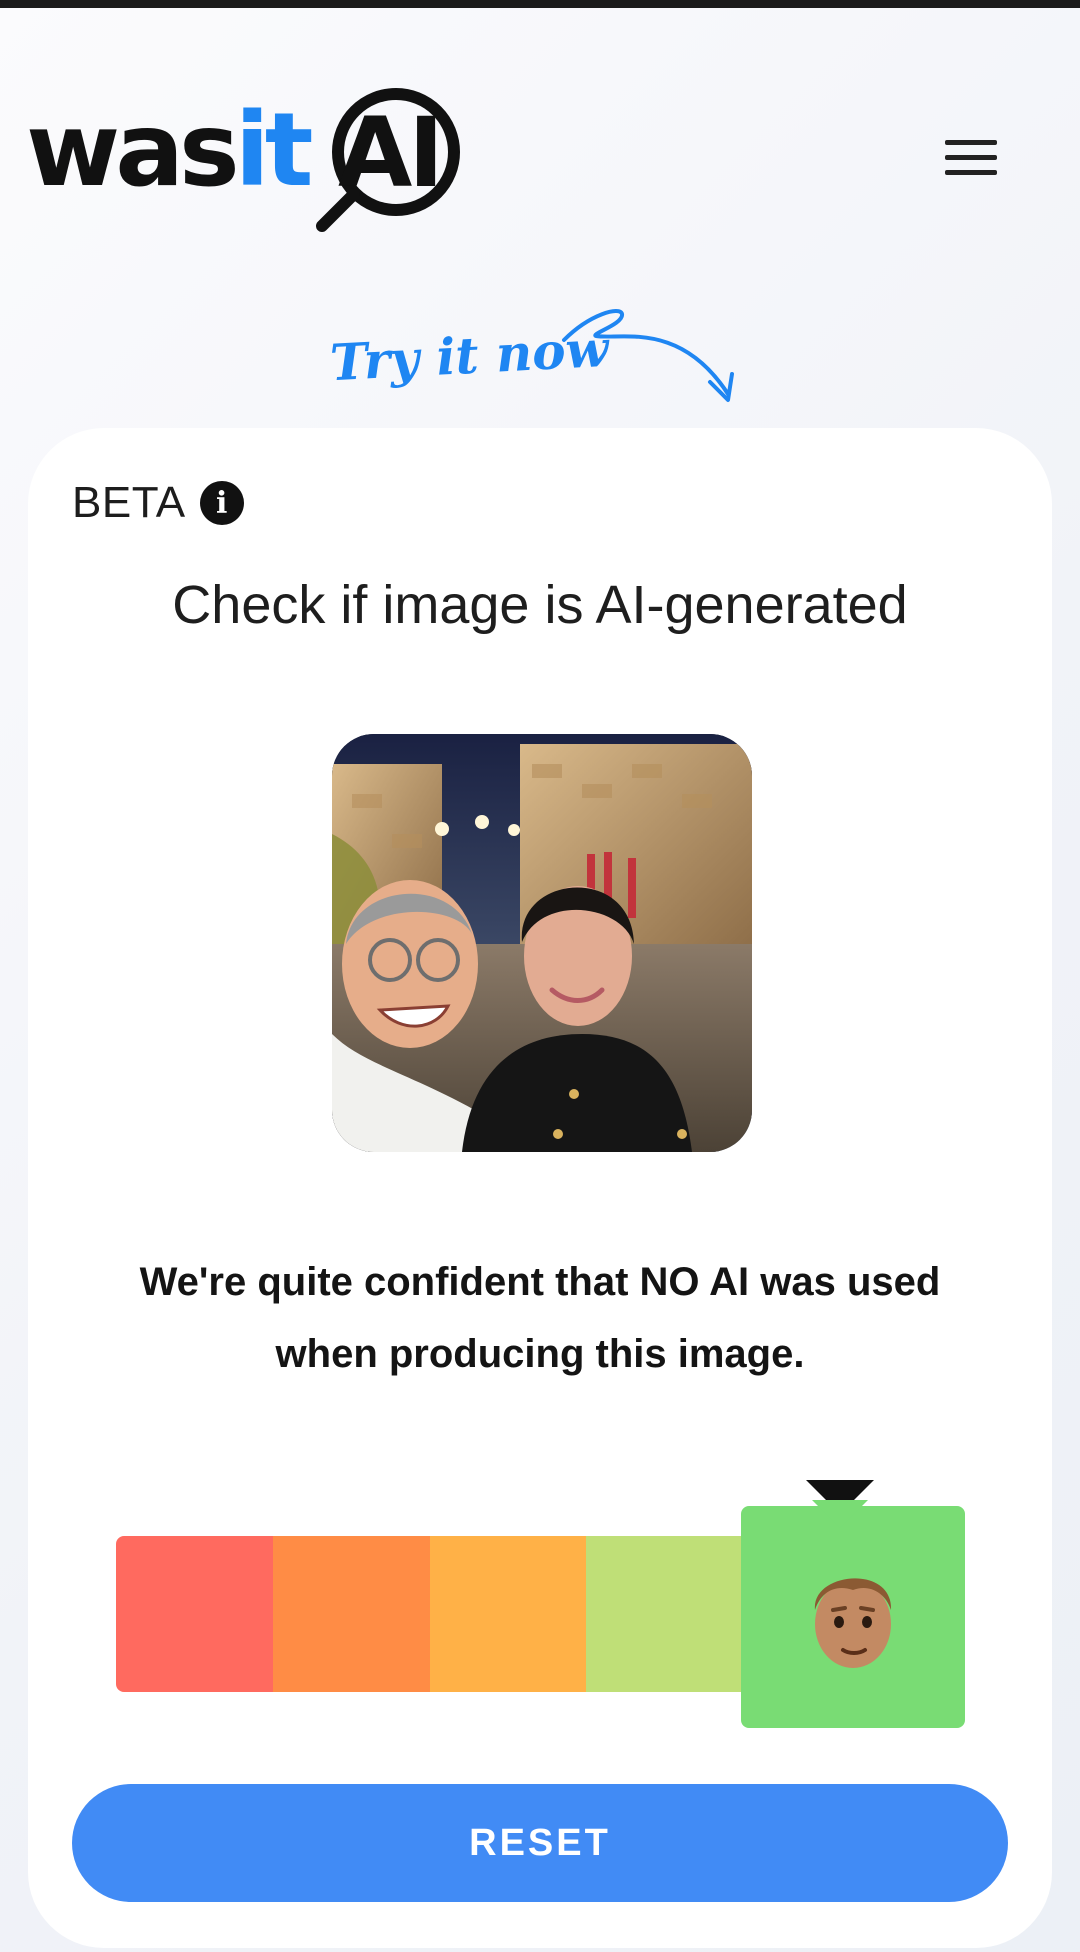  I want to click on human-face-icon, so click(853, 1623).